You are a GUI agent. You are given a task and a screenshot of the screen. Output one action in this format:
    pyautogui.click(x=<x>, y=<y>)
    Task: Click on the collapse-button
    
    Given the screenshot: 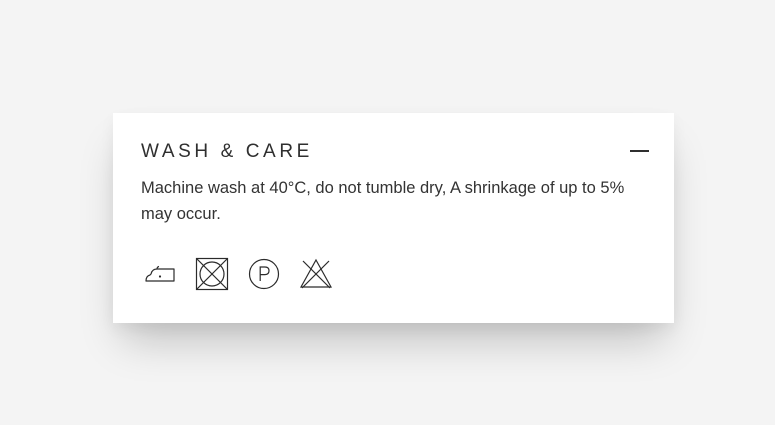 What is the action you would take?
    pyautogui.click(x=639, y=151)
    